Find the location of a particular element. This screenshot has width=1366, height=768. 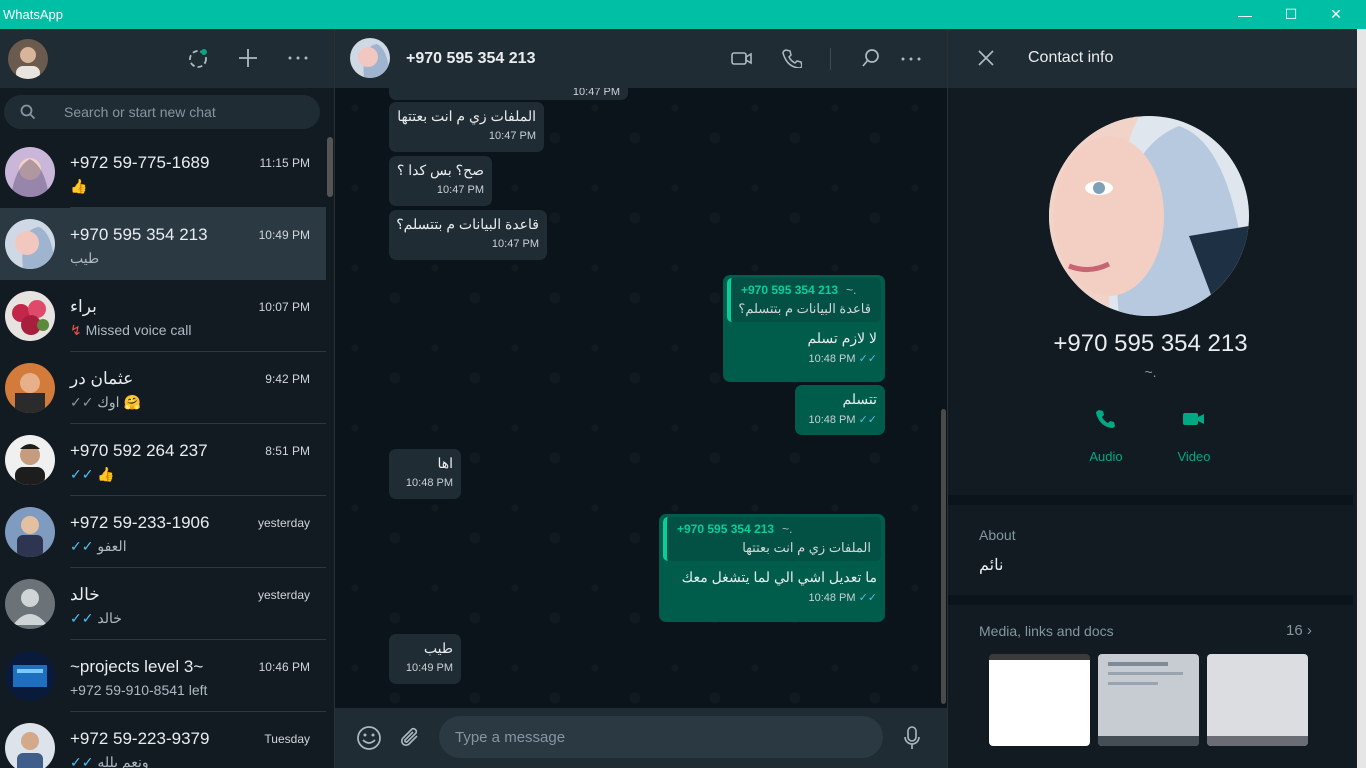

status-icon is located at coordinates (198, 62).